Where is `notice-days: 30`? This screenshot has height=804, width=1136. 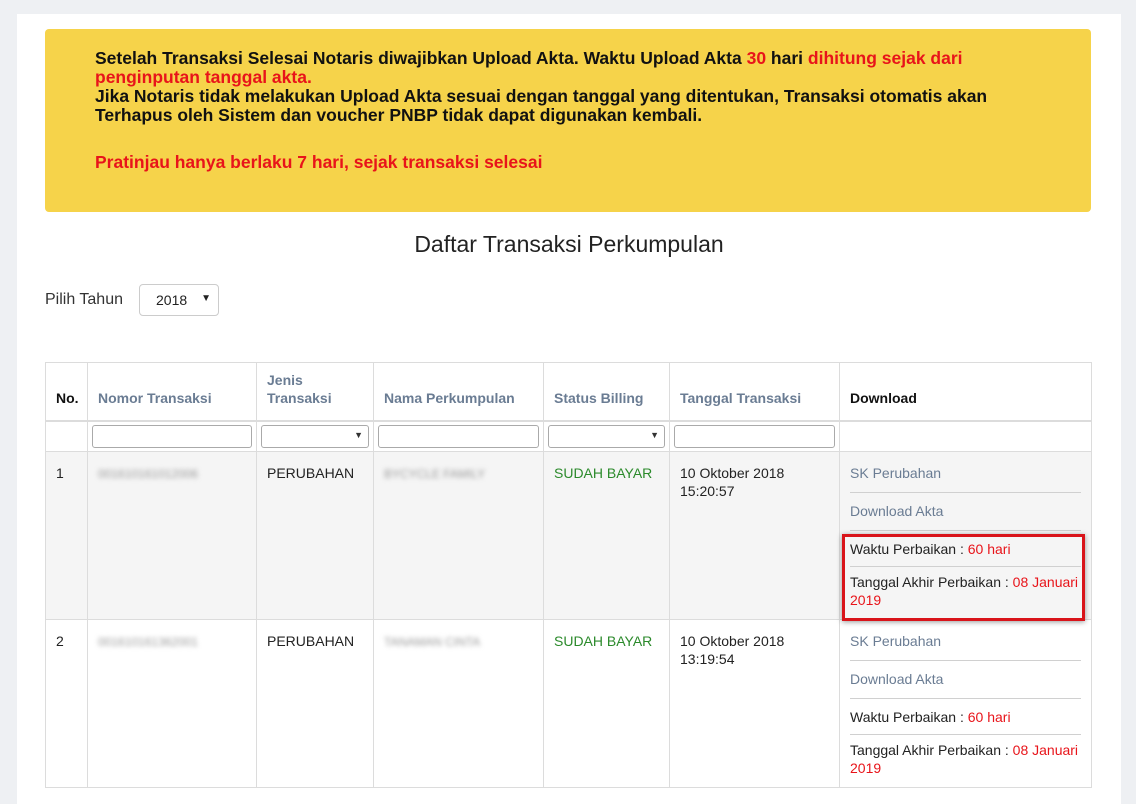
notice-days: 30 is located at coordinates (756, 58).